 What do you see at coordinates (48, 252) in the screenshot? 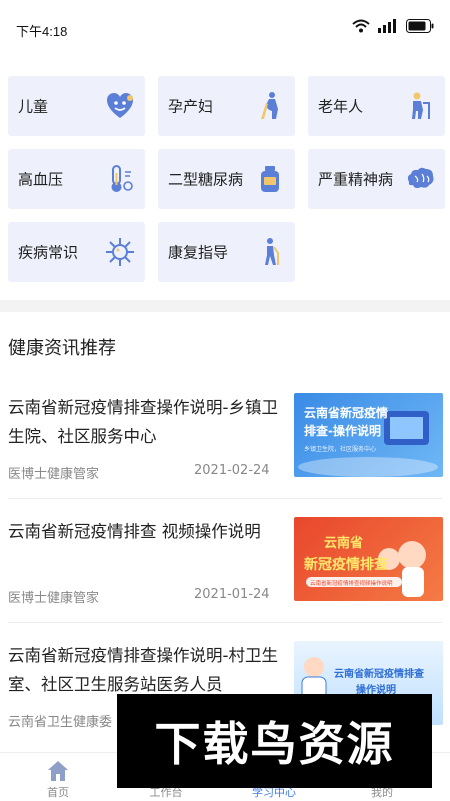
I see `category-label: 疾病常识` at bounding box center [48, 252].